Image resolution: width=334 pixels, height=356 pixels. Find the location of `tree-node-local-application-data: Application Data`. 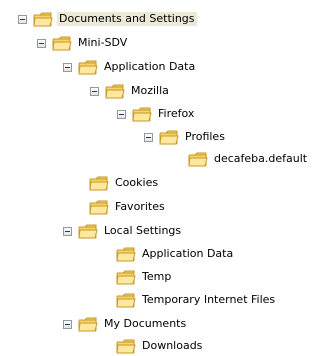

tree-node-local-application-data: Application Data is located at coordinates (175, 254).